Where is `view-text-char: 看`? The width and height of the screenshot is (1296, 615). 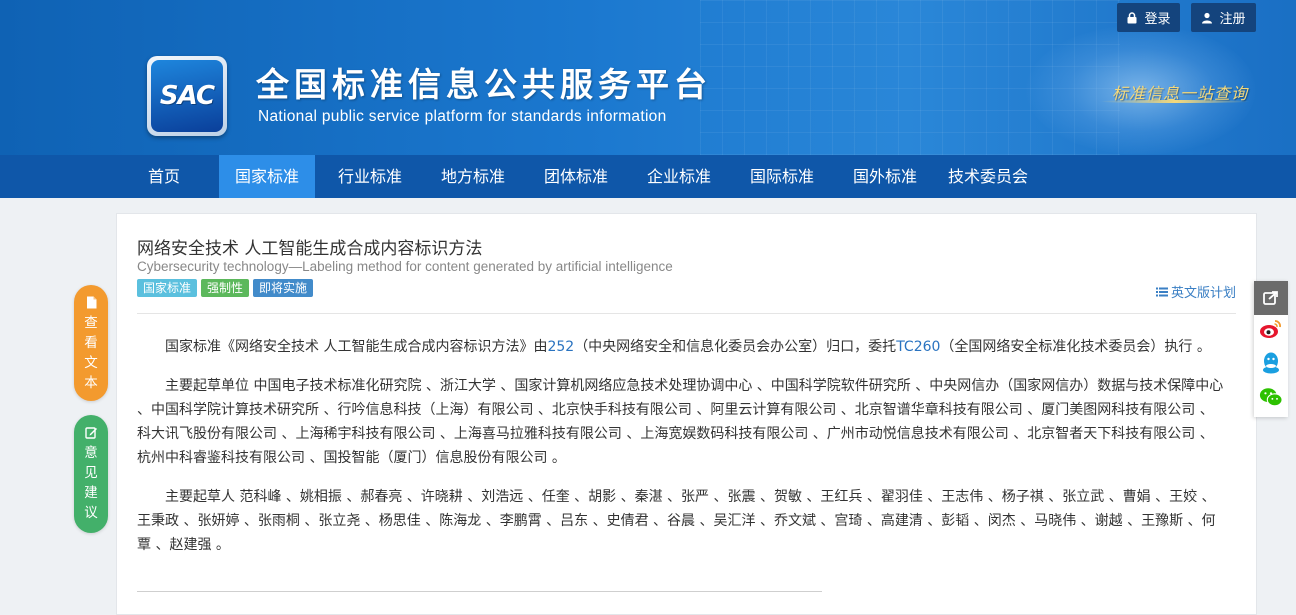
view-text-char: 看 is located at coordinates (91, 343).